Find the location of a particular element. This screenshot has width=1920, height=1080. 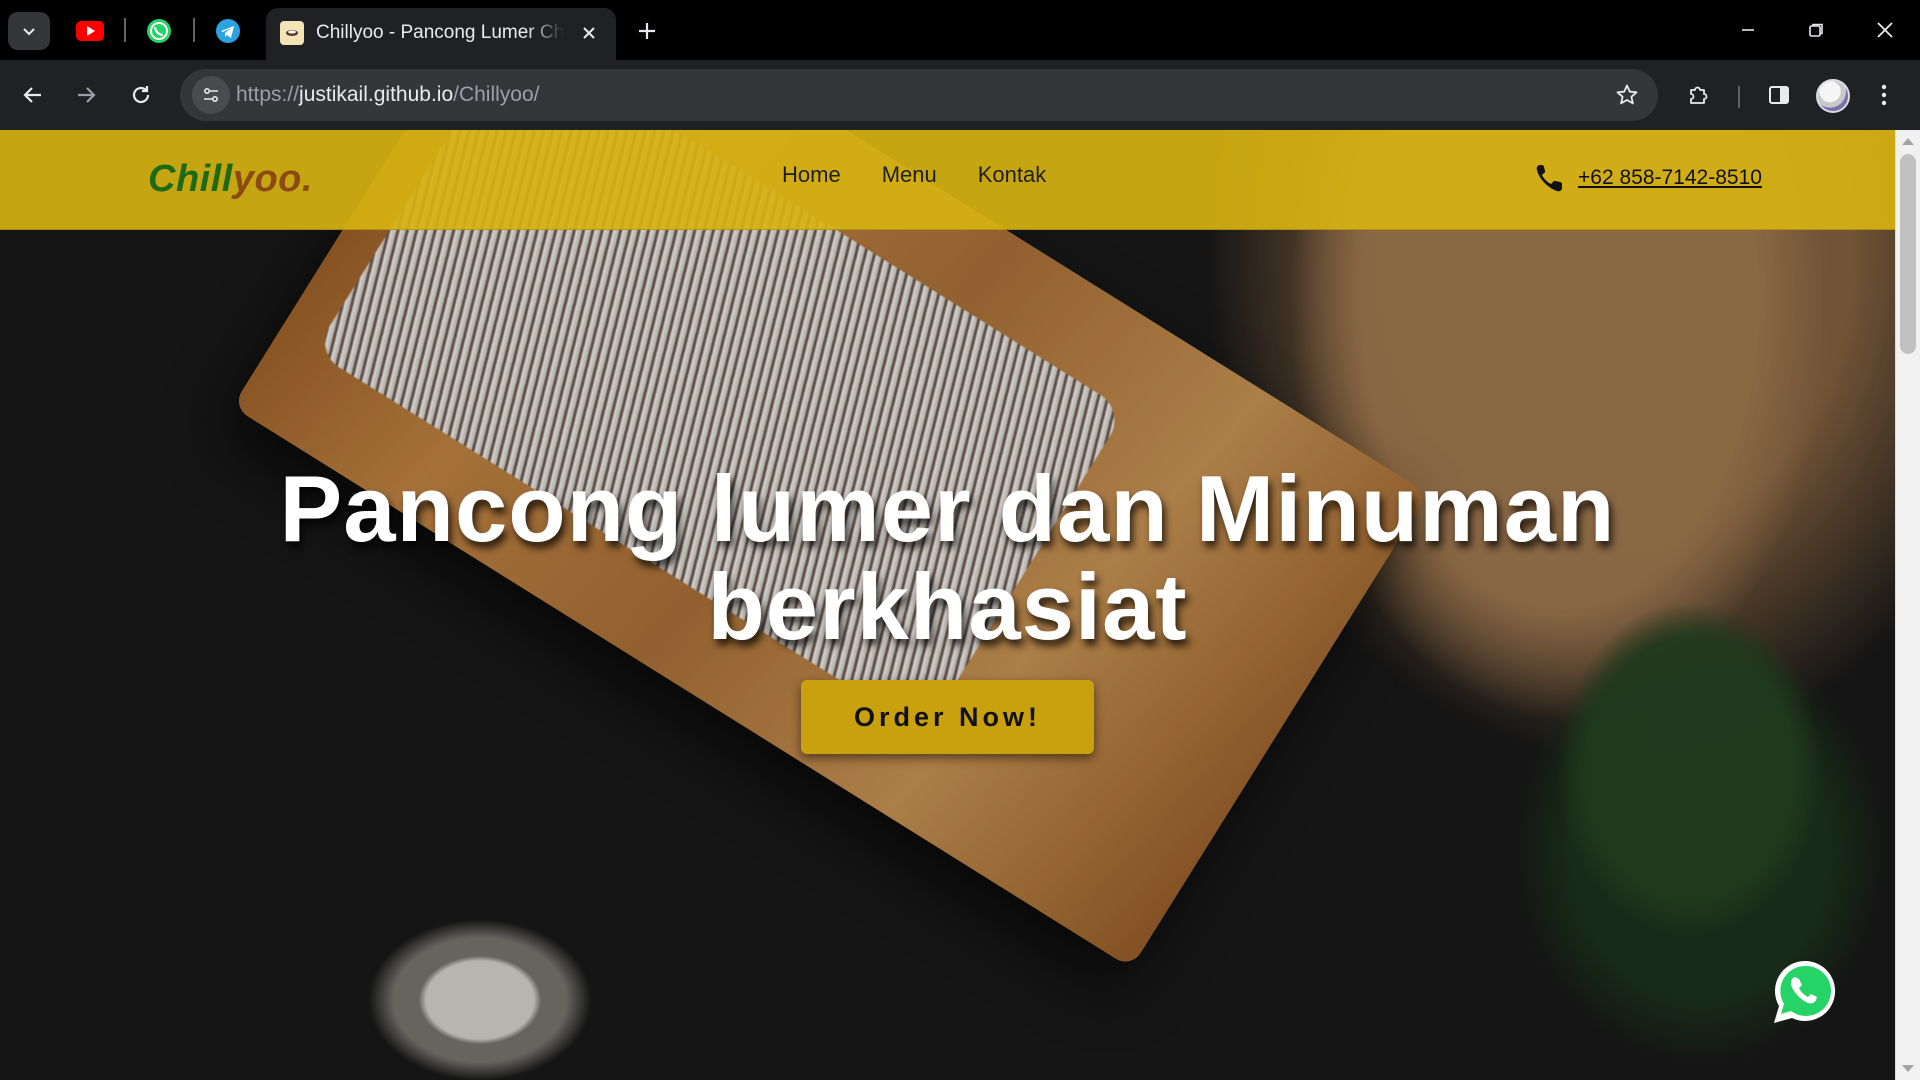

scroll-down-arrow is located at coordinates (1908, 1068).